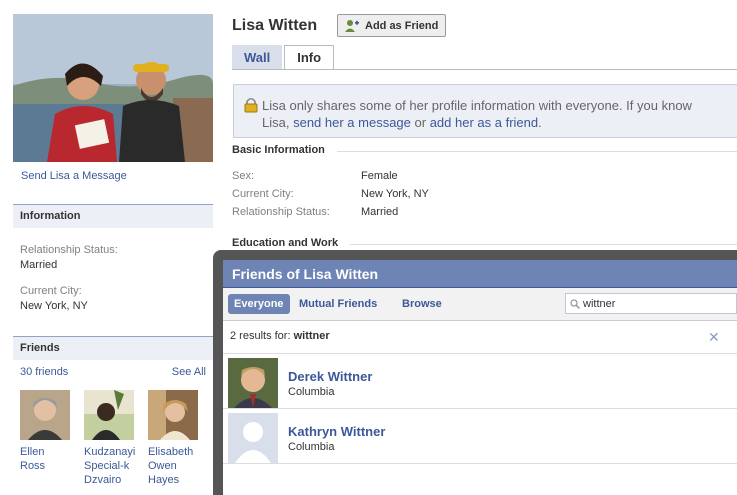 This screenshot has height=495, width=737. I want to click on tab-wall: Wall, so click(257, 57).